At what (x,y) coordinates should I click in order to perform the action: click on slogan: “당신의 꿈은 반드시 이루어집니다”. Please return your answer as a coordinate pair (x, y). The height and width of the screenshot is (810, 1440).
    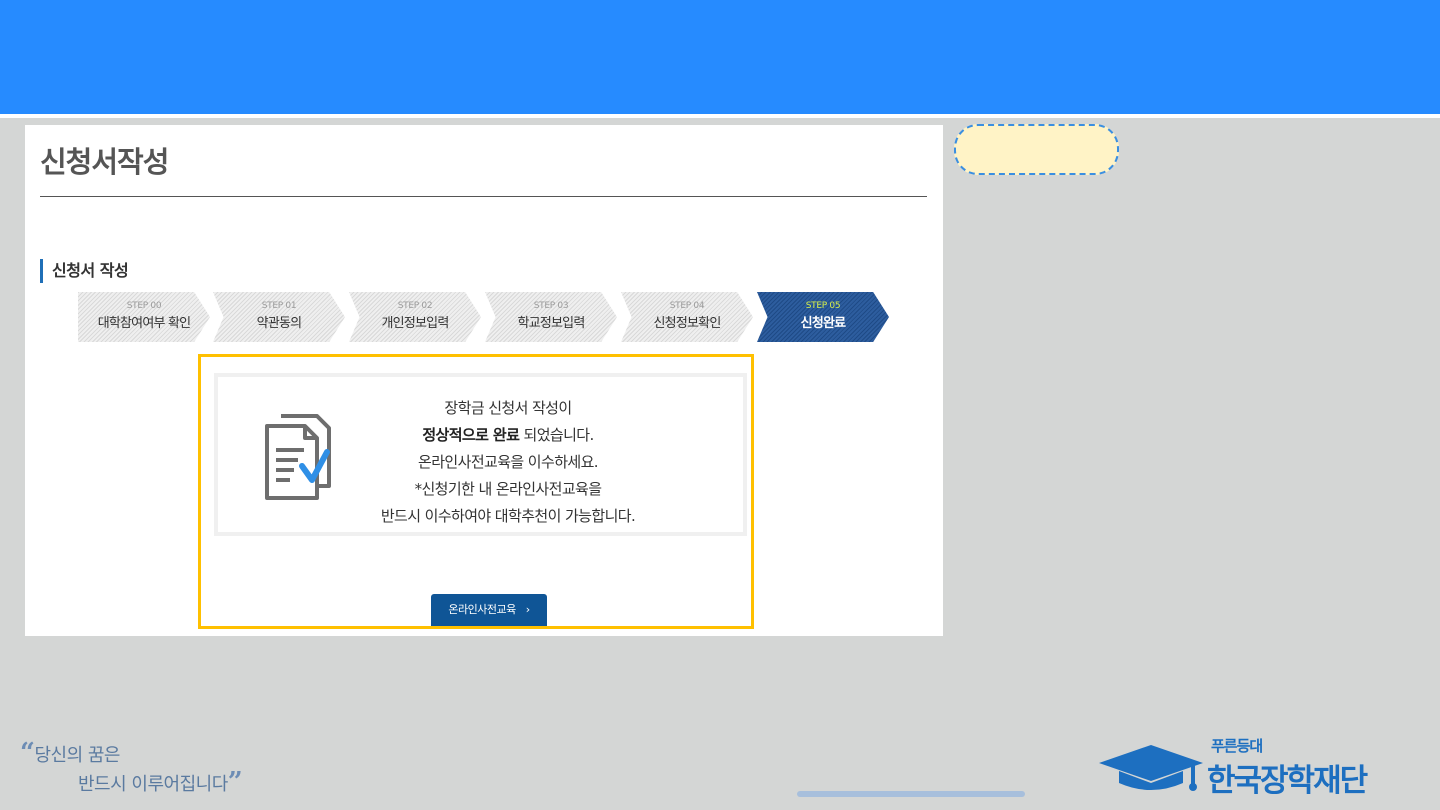
    Looking at the image, I should click on (153, 770).